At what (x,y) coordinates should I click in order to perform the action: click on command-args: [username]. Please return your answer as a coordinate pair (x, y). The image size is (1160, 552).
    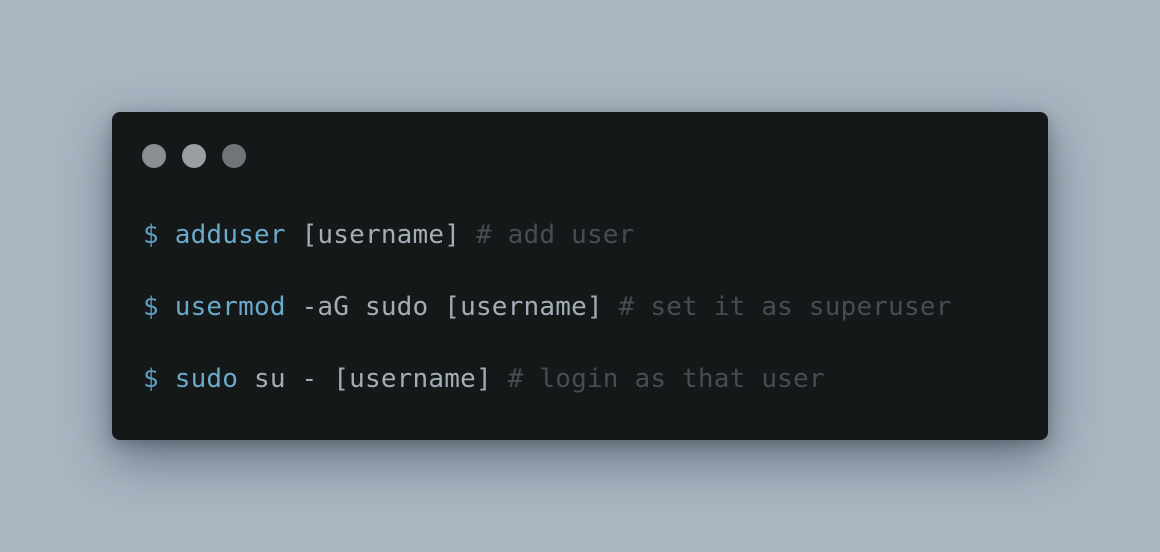
    Looking at the image, I should click on (381, 235).